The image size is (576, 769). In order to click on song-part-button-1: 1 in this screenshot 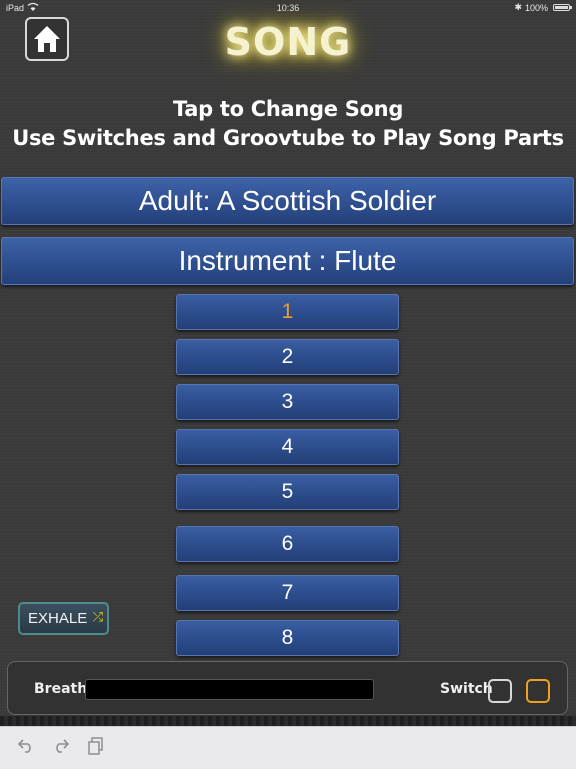, I will do `click(287, 312)`.